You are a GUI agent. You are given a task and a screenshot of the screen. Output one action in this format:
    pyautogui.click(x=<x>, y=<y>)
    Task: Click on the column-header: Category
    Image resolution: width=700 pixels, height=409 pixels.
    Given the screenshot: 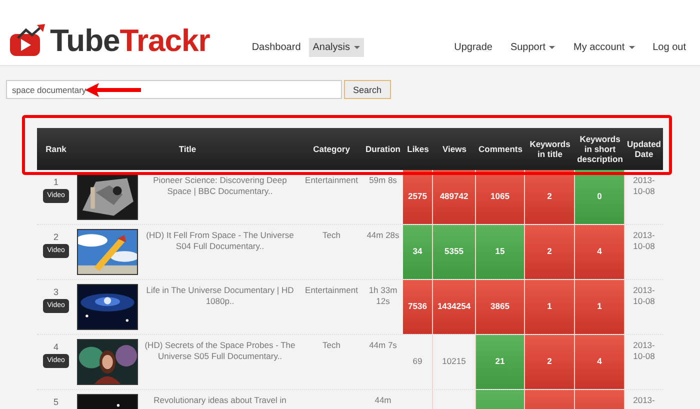 What is the action you would take?
    pyautogui.click(x=331, y=149)
    